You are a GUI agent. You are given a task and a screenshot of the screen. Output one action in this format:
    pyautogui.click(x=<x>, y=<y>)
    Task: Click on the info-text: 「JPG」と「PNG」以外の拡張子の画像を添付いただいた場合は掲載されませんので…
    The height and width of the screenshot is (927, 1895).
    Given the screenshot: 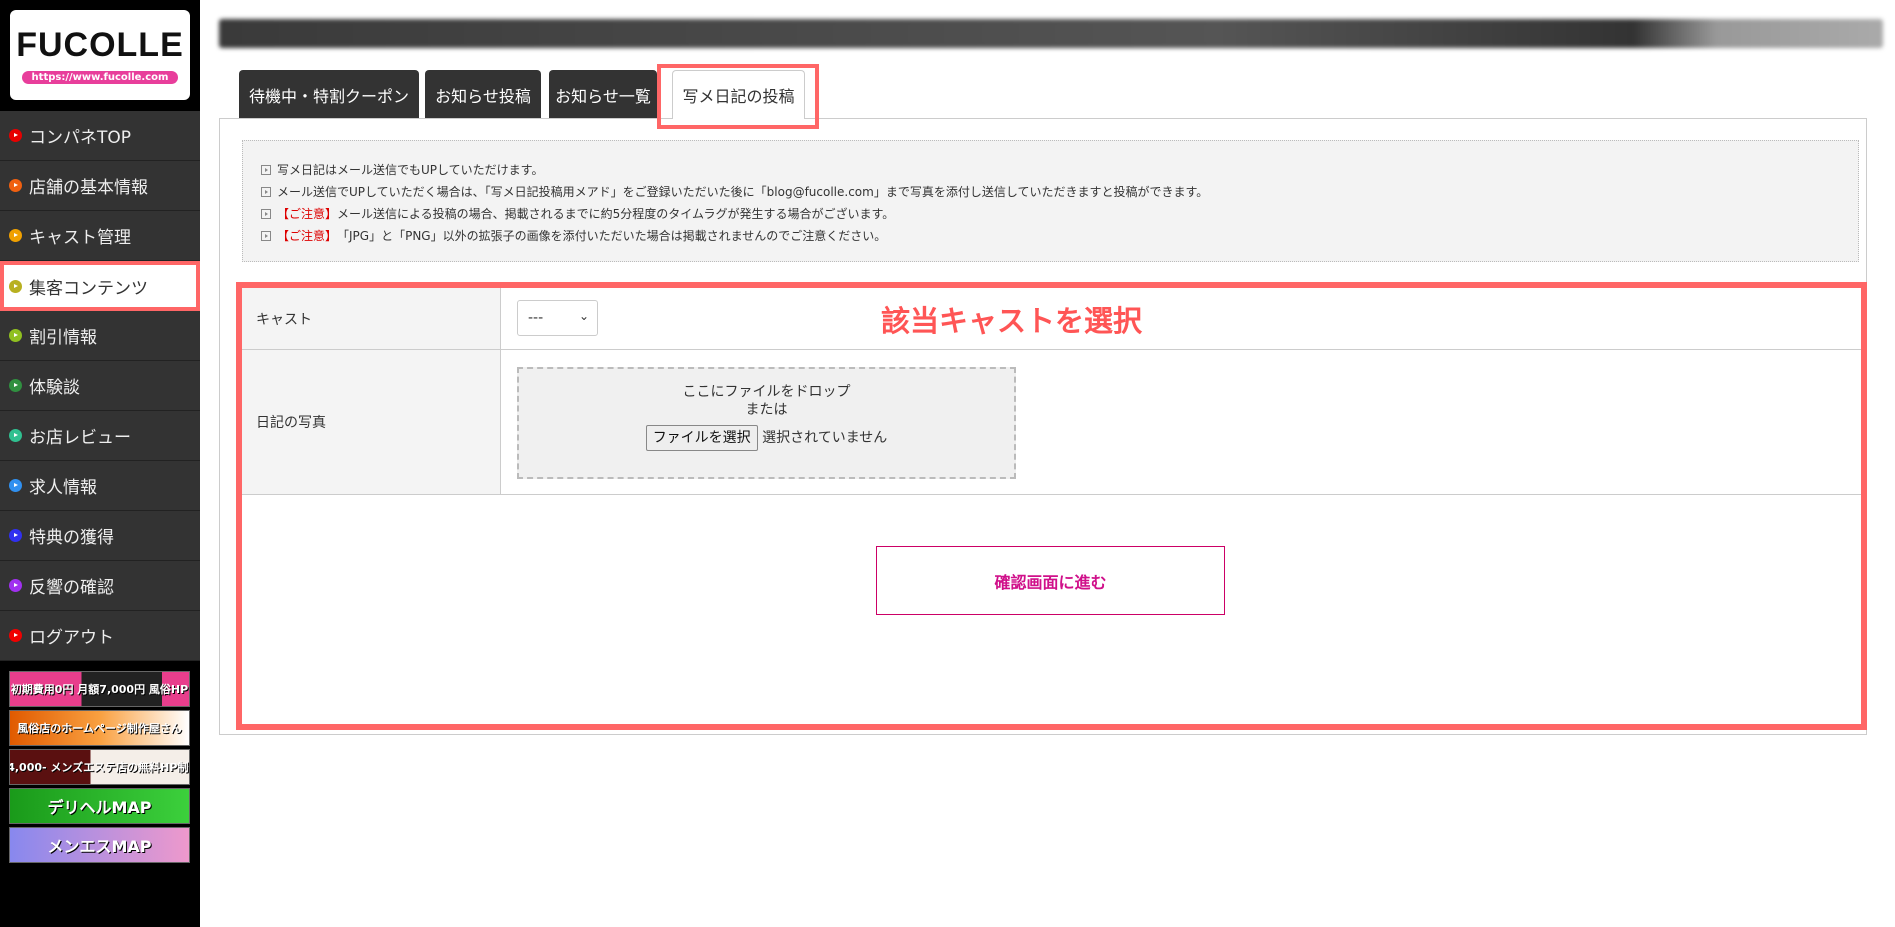 What is the action you would take?
    pyautogui.click(x=612, y=236)
    